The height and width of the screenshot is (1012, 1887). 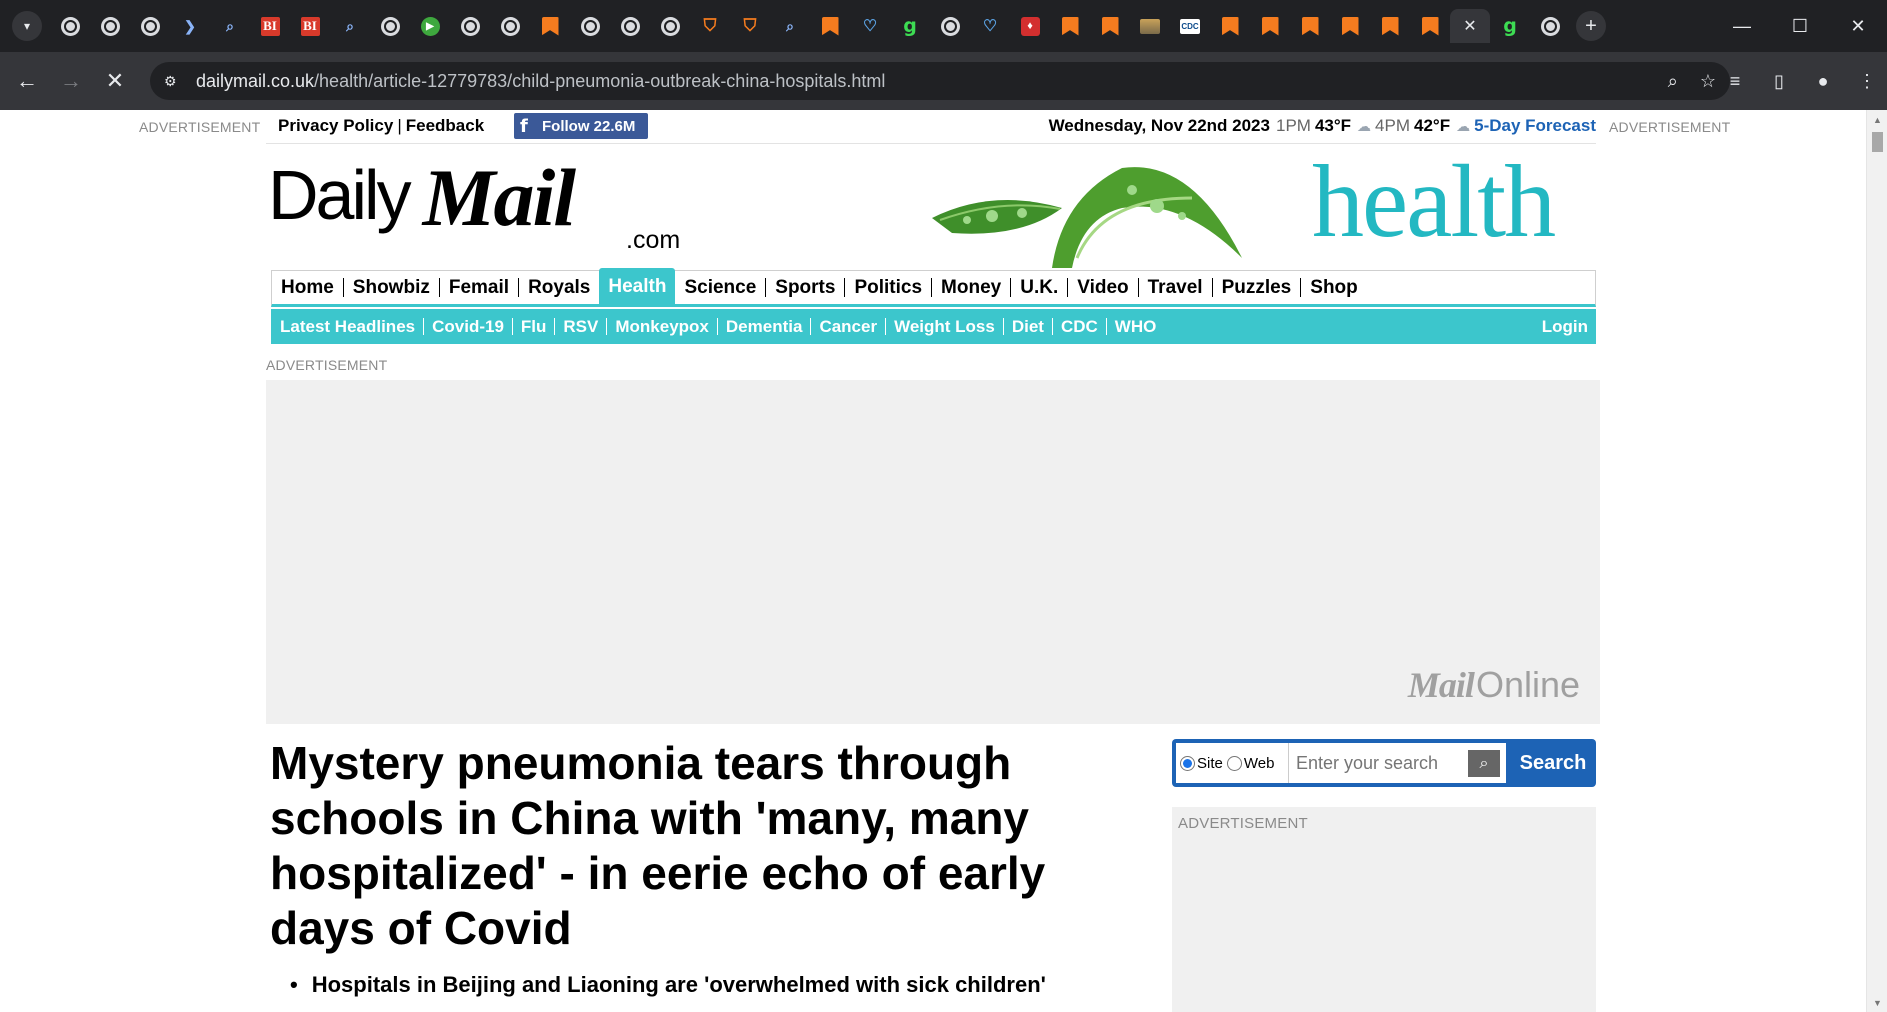 I want to click on forward-button: →, so click(x=71, y=81).